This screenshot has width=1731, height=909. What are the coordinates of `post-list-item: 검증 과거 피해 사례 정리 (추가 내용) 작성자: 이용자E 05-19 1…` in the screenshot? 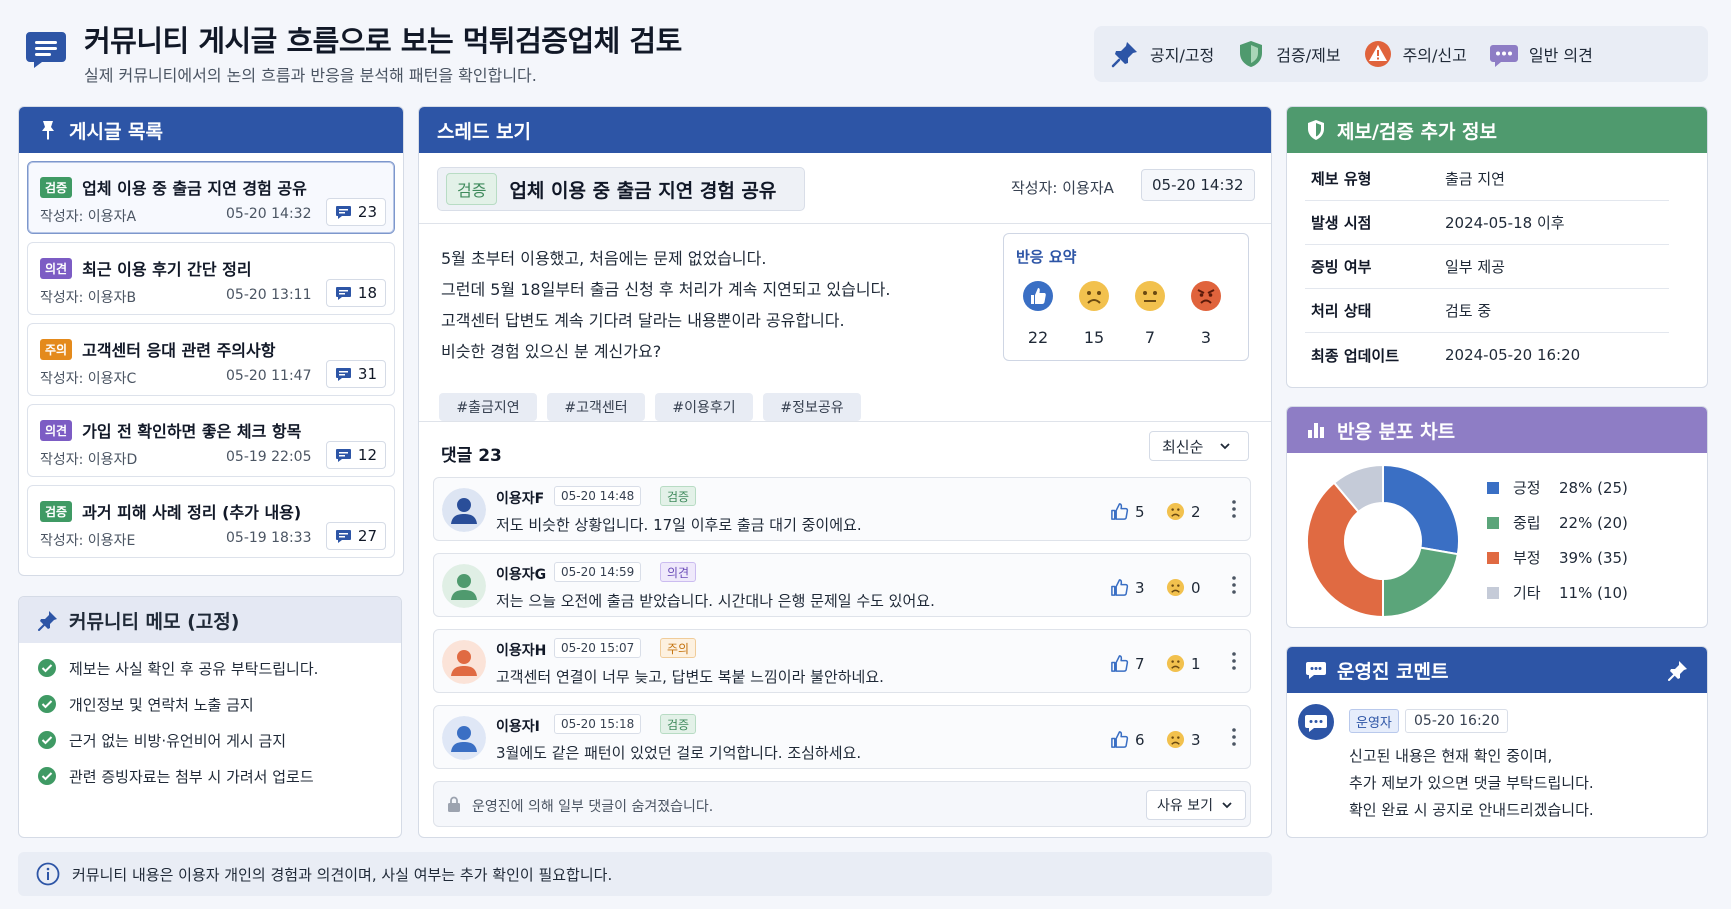 It's located at (211, 521).